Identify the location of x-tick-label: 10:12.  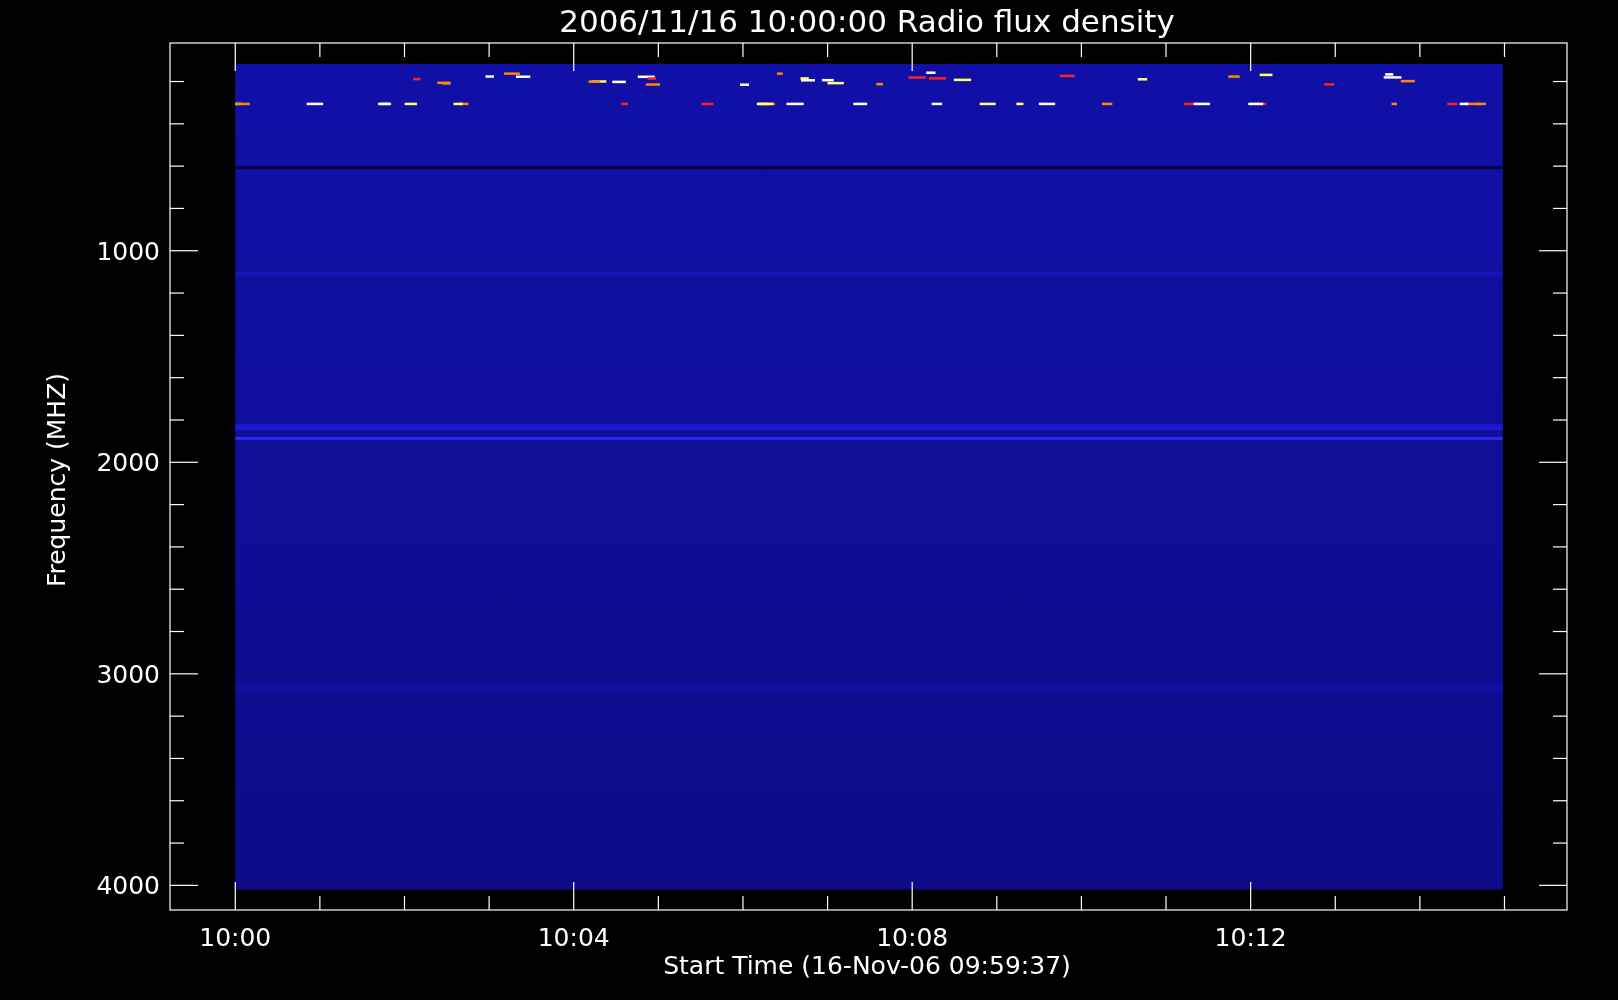
(1250, 937).